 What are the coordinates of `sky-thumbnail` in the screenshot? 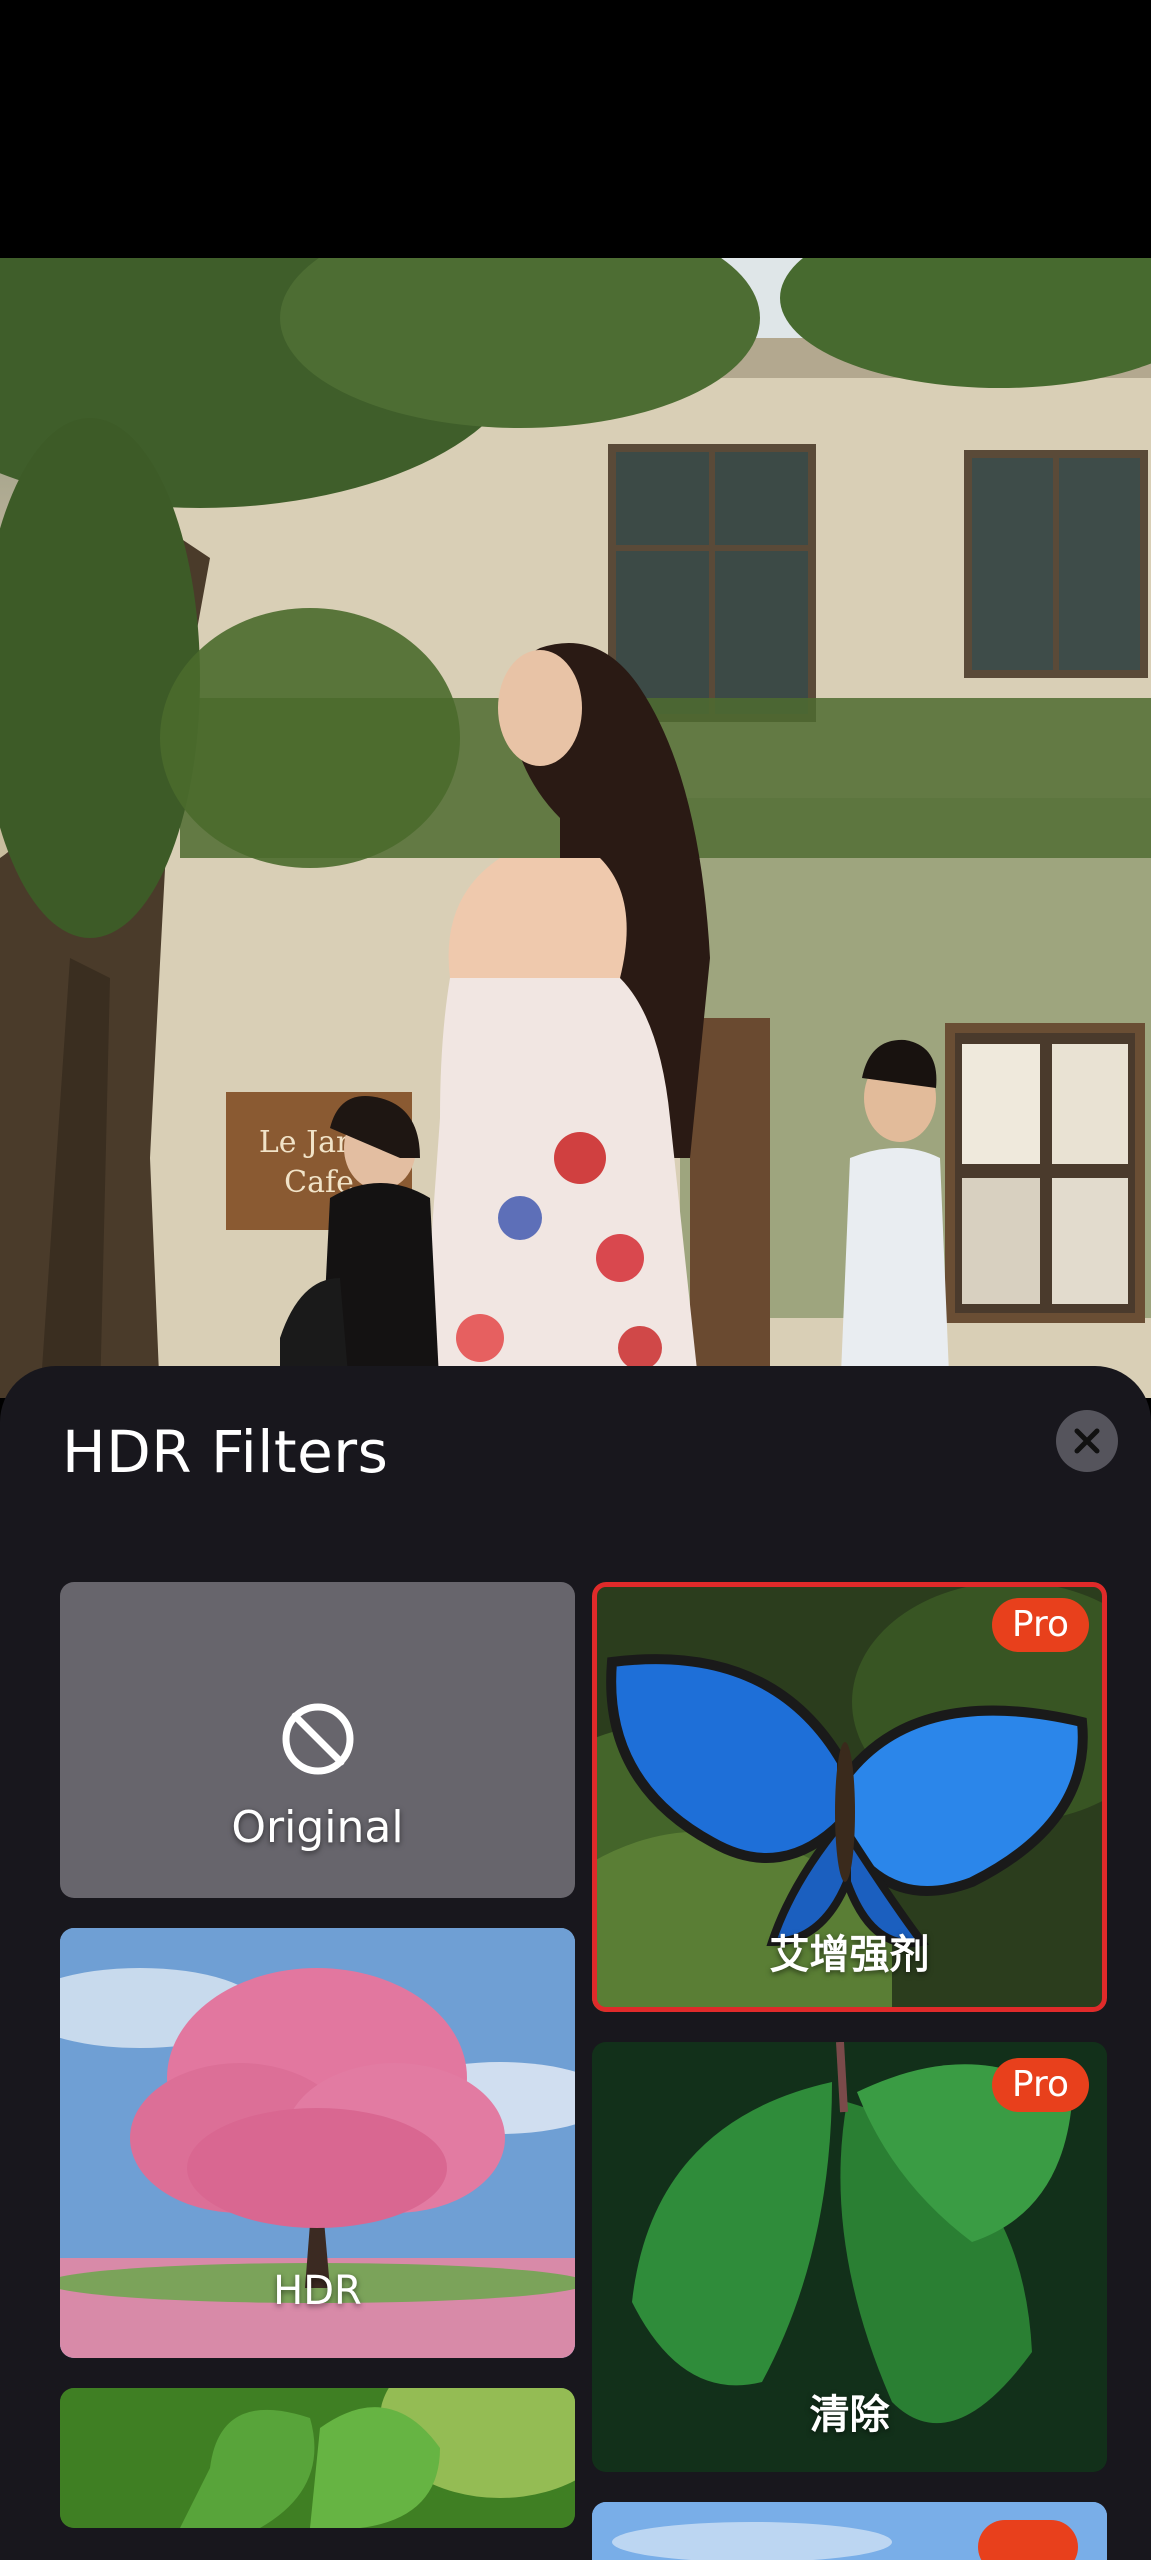 It's located at (849, 2531).